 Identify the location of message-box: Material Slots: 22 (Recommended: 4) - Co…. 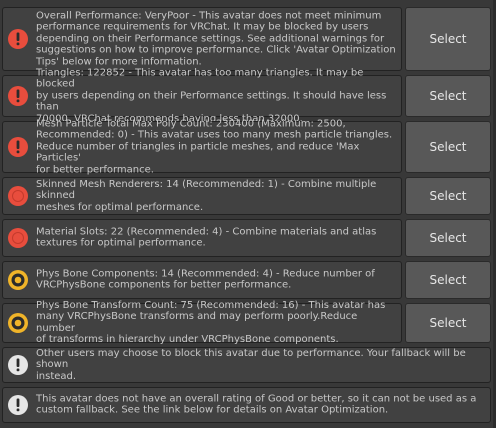
(202, 238).